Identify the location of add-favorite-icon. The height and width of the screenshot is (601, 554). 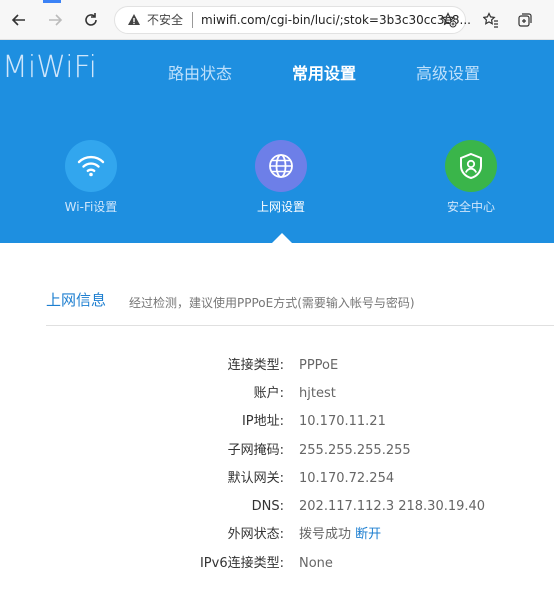
(449, 20).